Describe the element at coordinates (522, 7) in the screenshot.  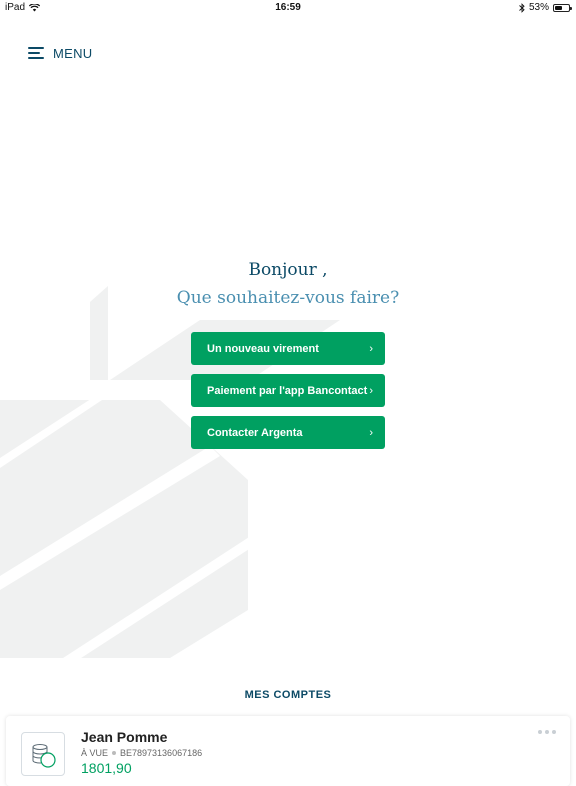
I see `bluetooth-icon` at that location.